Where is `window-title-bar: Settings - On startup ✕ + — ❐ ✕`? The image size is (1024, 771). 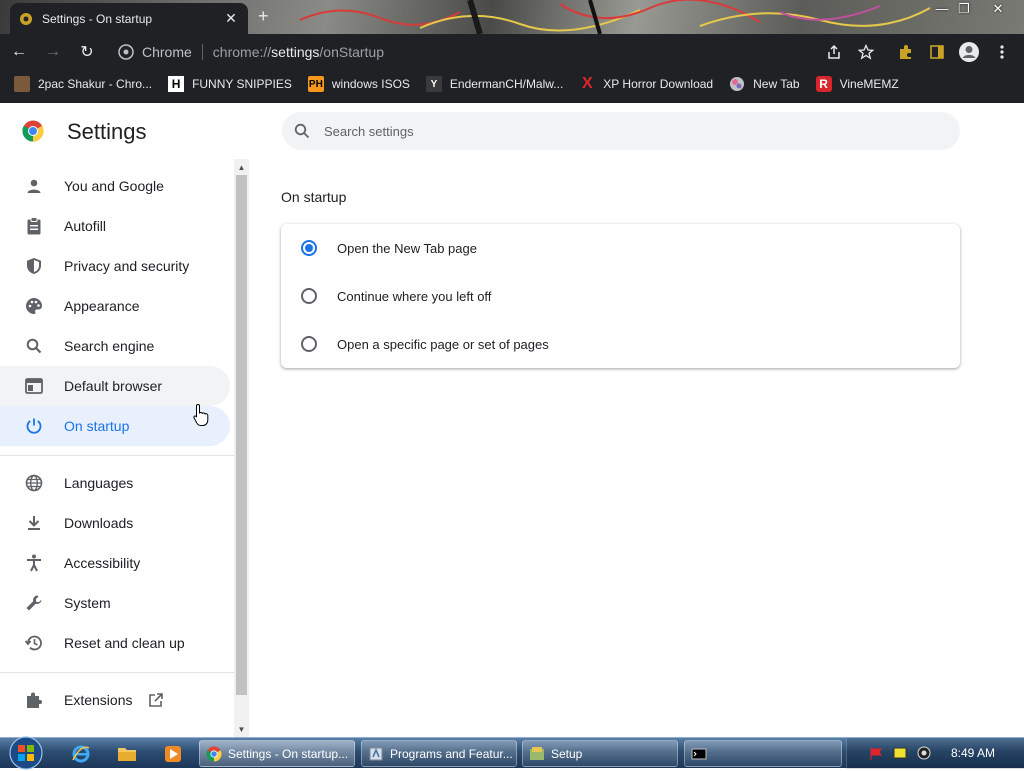 window-title-bar: Settings - On startup ✕ + — ❐ ✕ is located at coordinates (512, 17).